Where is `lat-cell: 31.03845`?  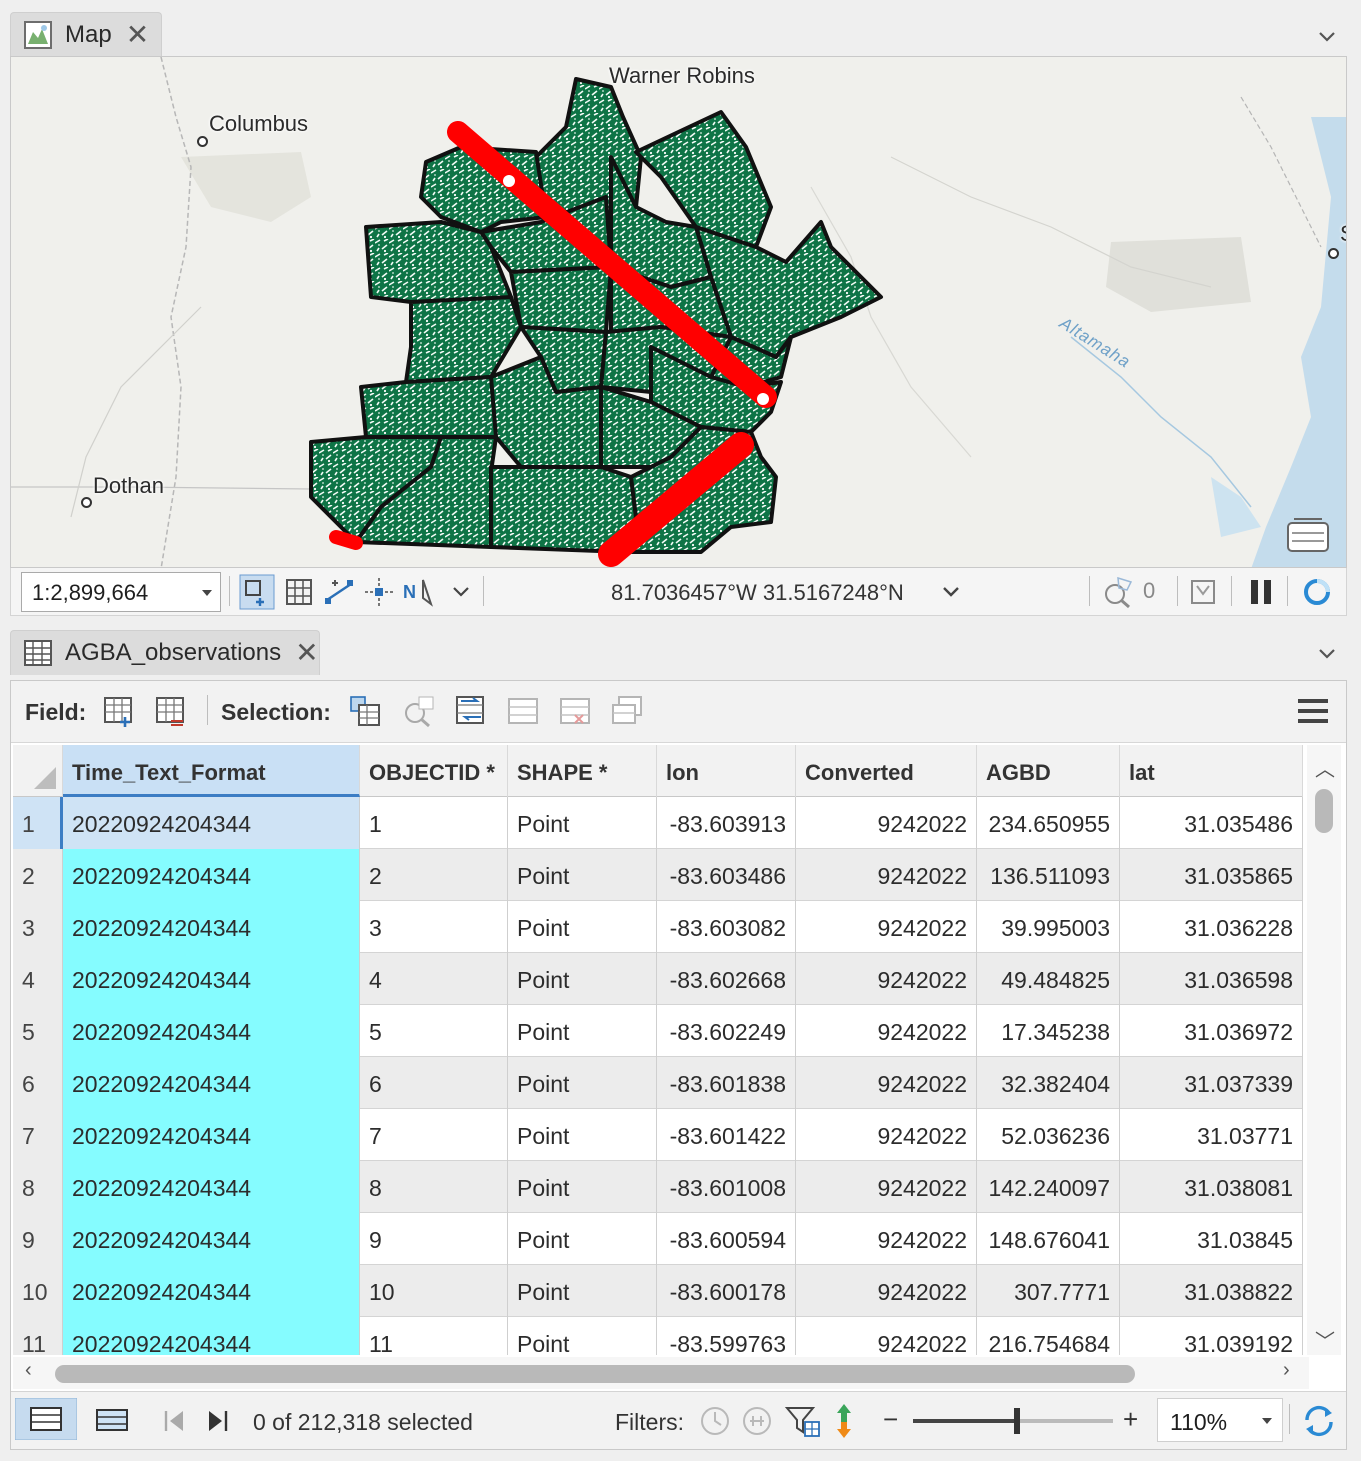 lat-cell: 31.03845 is located at coordinates (1211, 1239).